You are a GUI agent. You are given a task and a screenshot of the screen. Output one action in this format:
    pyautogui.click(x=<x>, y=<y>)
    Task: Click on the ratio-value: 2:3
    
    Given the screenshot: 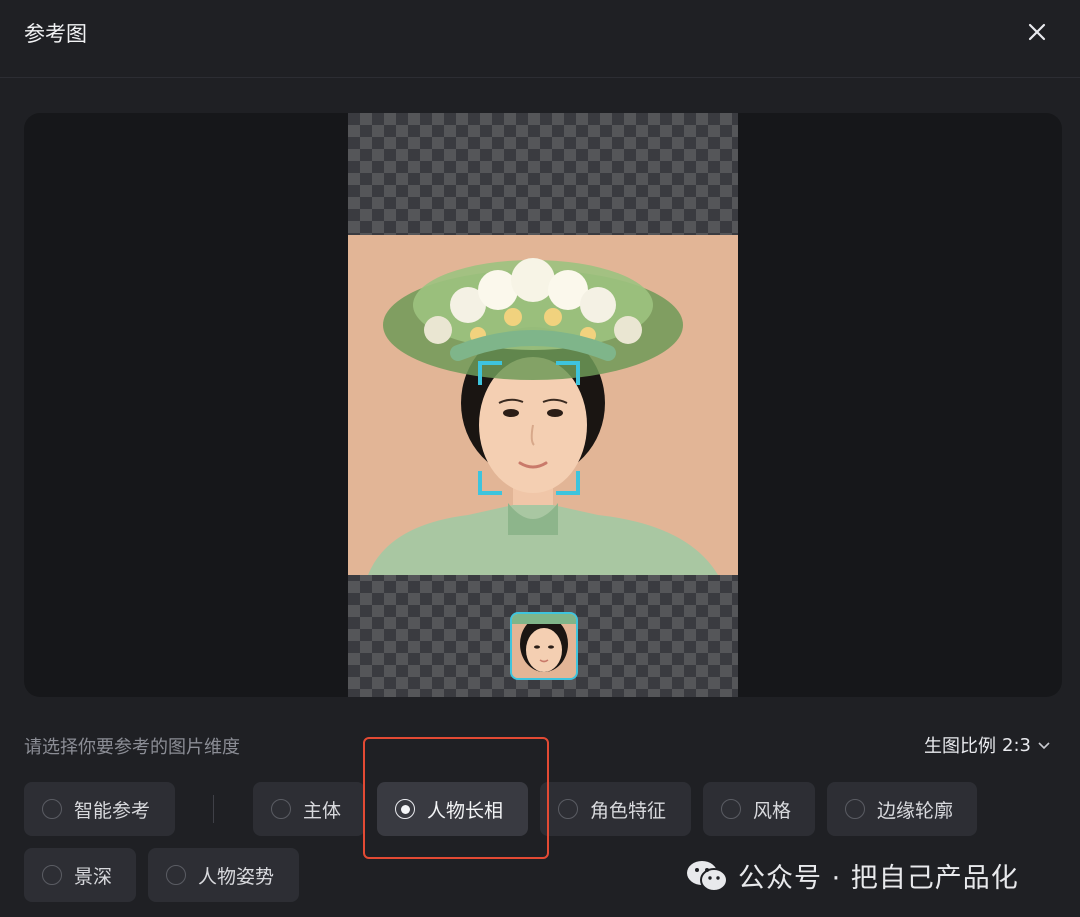 What is the action you would take?
    pyautogui.click(x=1016, y=745)
    